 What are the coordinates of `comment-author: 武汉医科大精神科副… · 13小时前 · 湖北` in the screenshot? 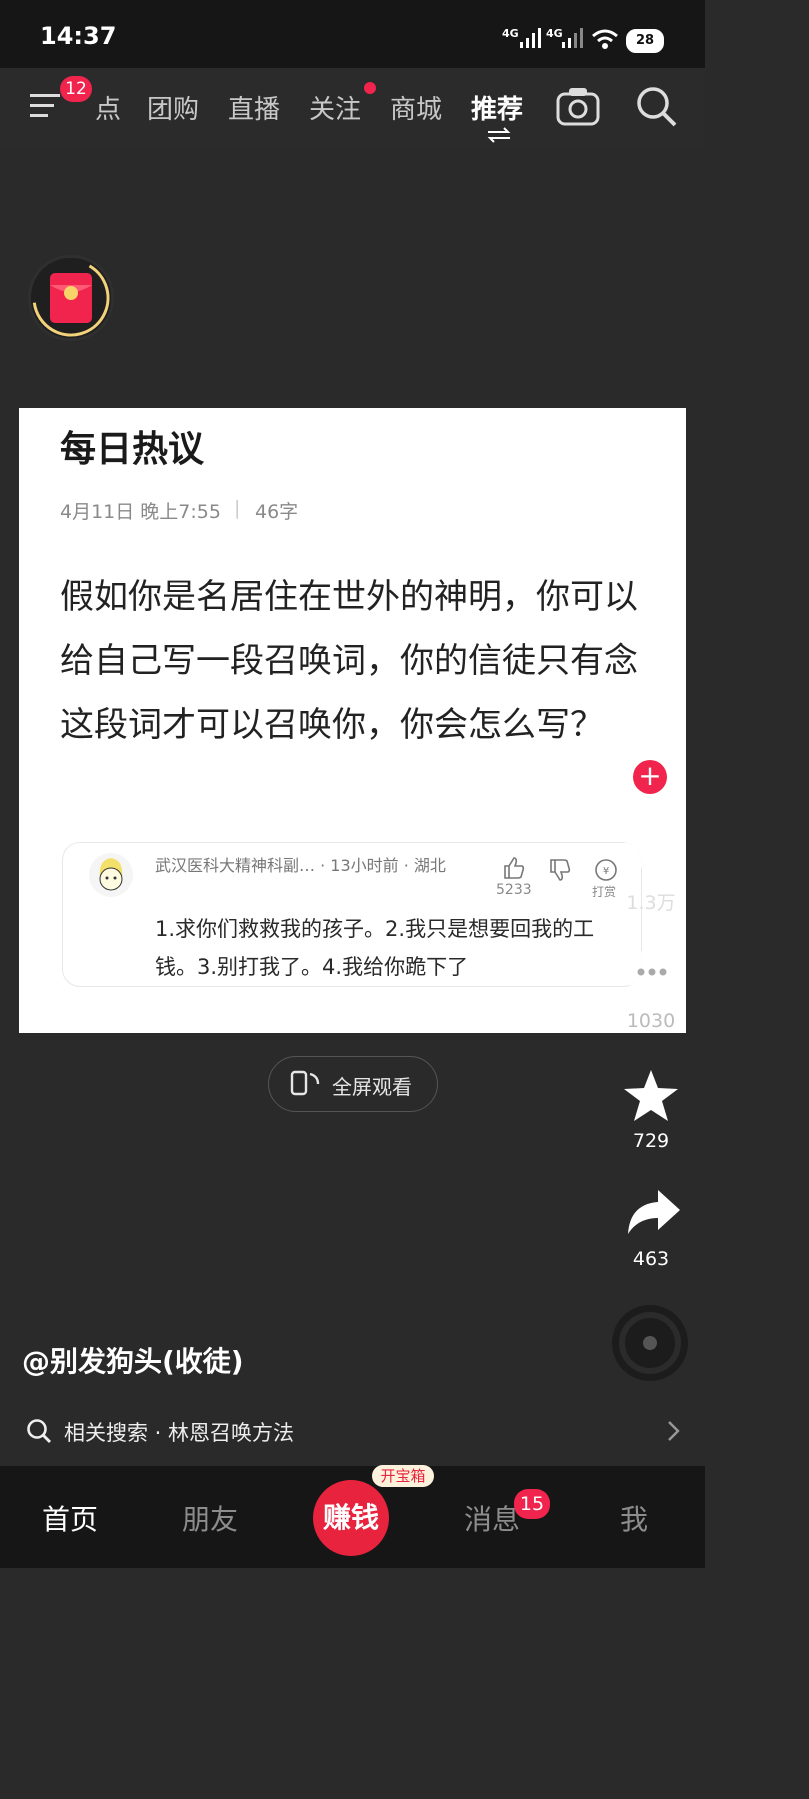 It's located at (300, 865).